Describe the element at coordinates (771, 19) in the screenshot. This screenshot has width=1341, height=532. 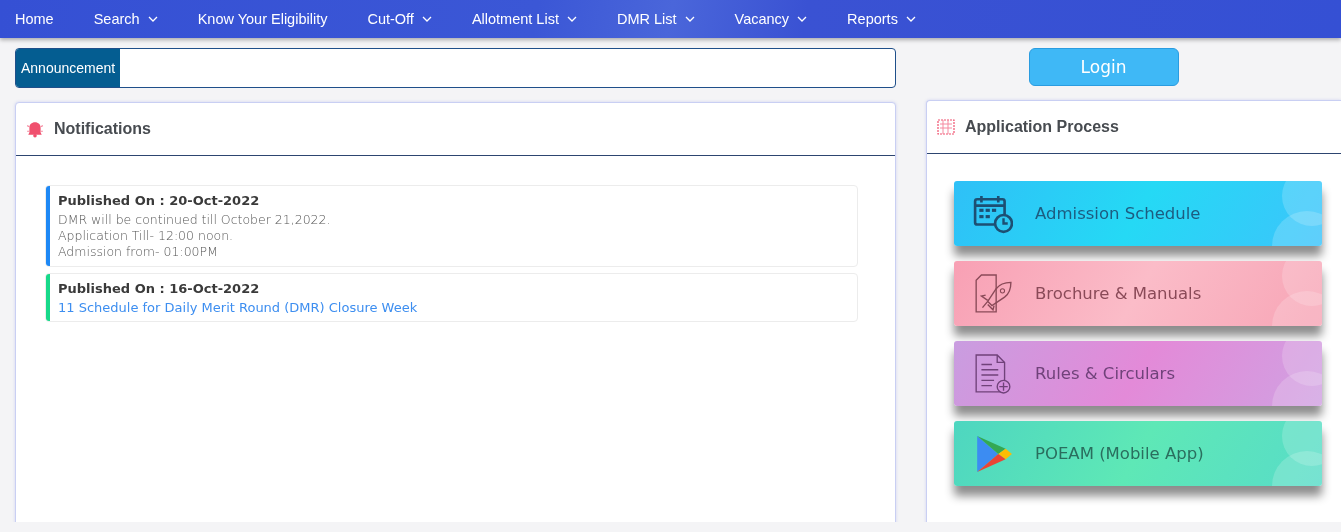
I see `nav-dropdown: Vacancy` at that location.